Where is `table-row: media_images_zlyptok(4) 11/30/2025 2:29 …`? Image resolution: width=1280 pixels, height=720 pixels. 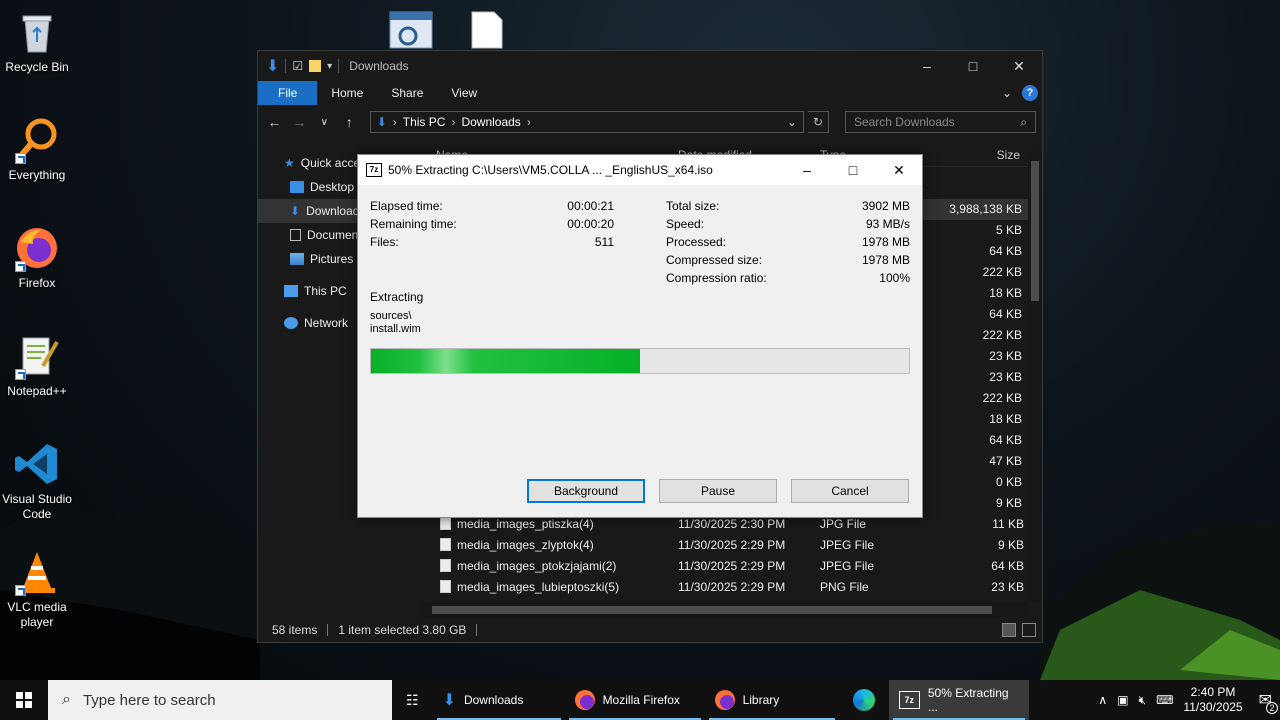
table-row: media_images_zlyptok(4) 11/30/2025 2:29 … is located at coordinates (724, 544).